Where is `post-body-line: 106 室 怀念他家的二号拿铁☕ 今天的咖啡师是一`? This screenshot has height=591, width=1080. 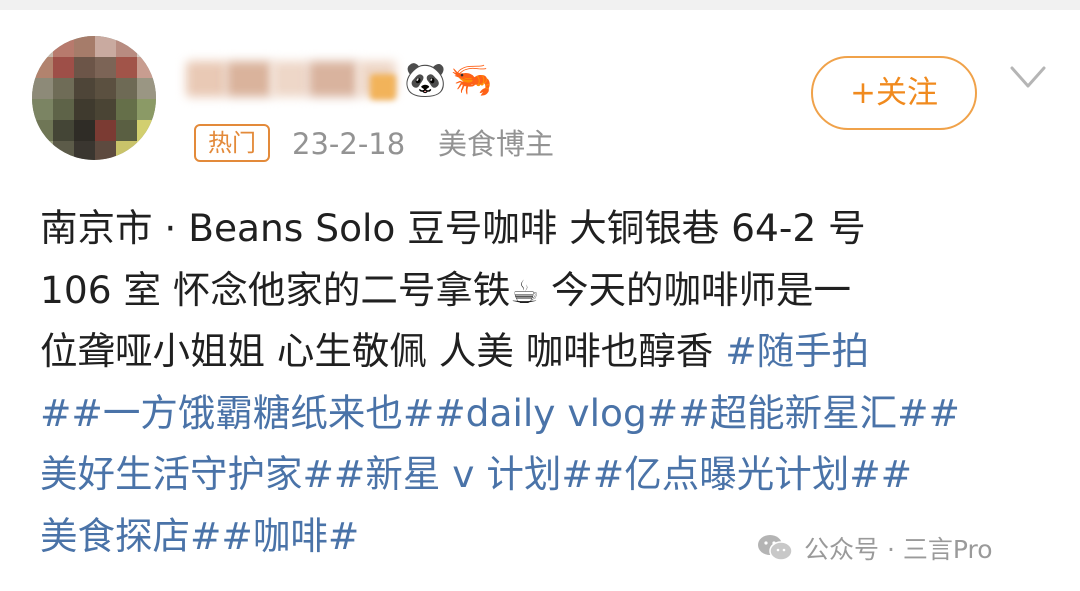 post-body-line: 106 室 怀念他家的二号拿铁☕ 今天的咖啡师是一 is located at coordinates (545, 291).